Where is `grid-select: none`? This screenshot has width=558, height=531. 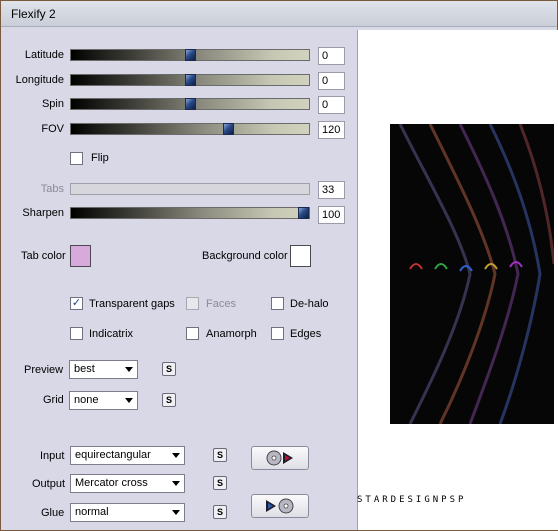 grid-select: none is located at coordinates (103, 400).